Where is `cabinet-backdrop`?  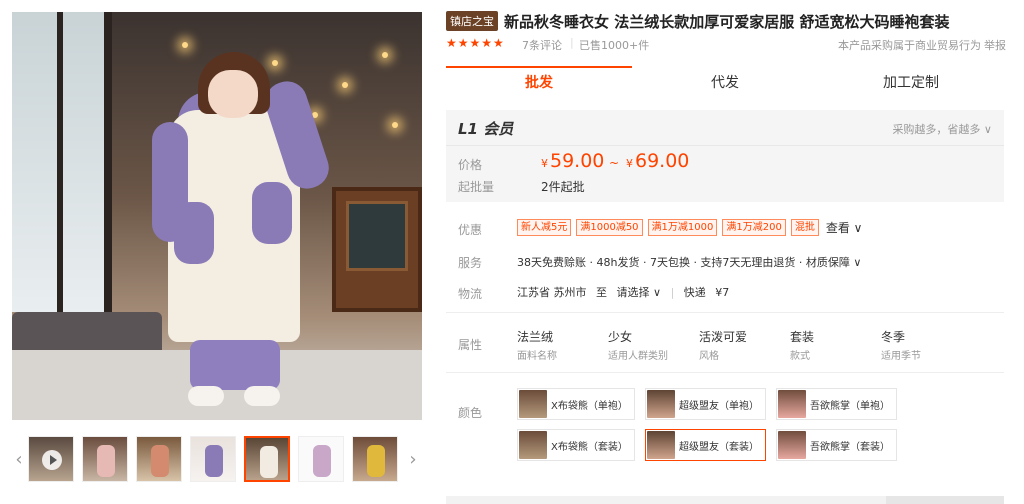
cabinet-backdrop is located at coordinates (377, 249).